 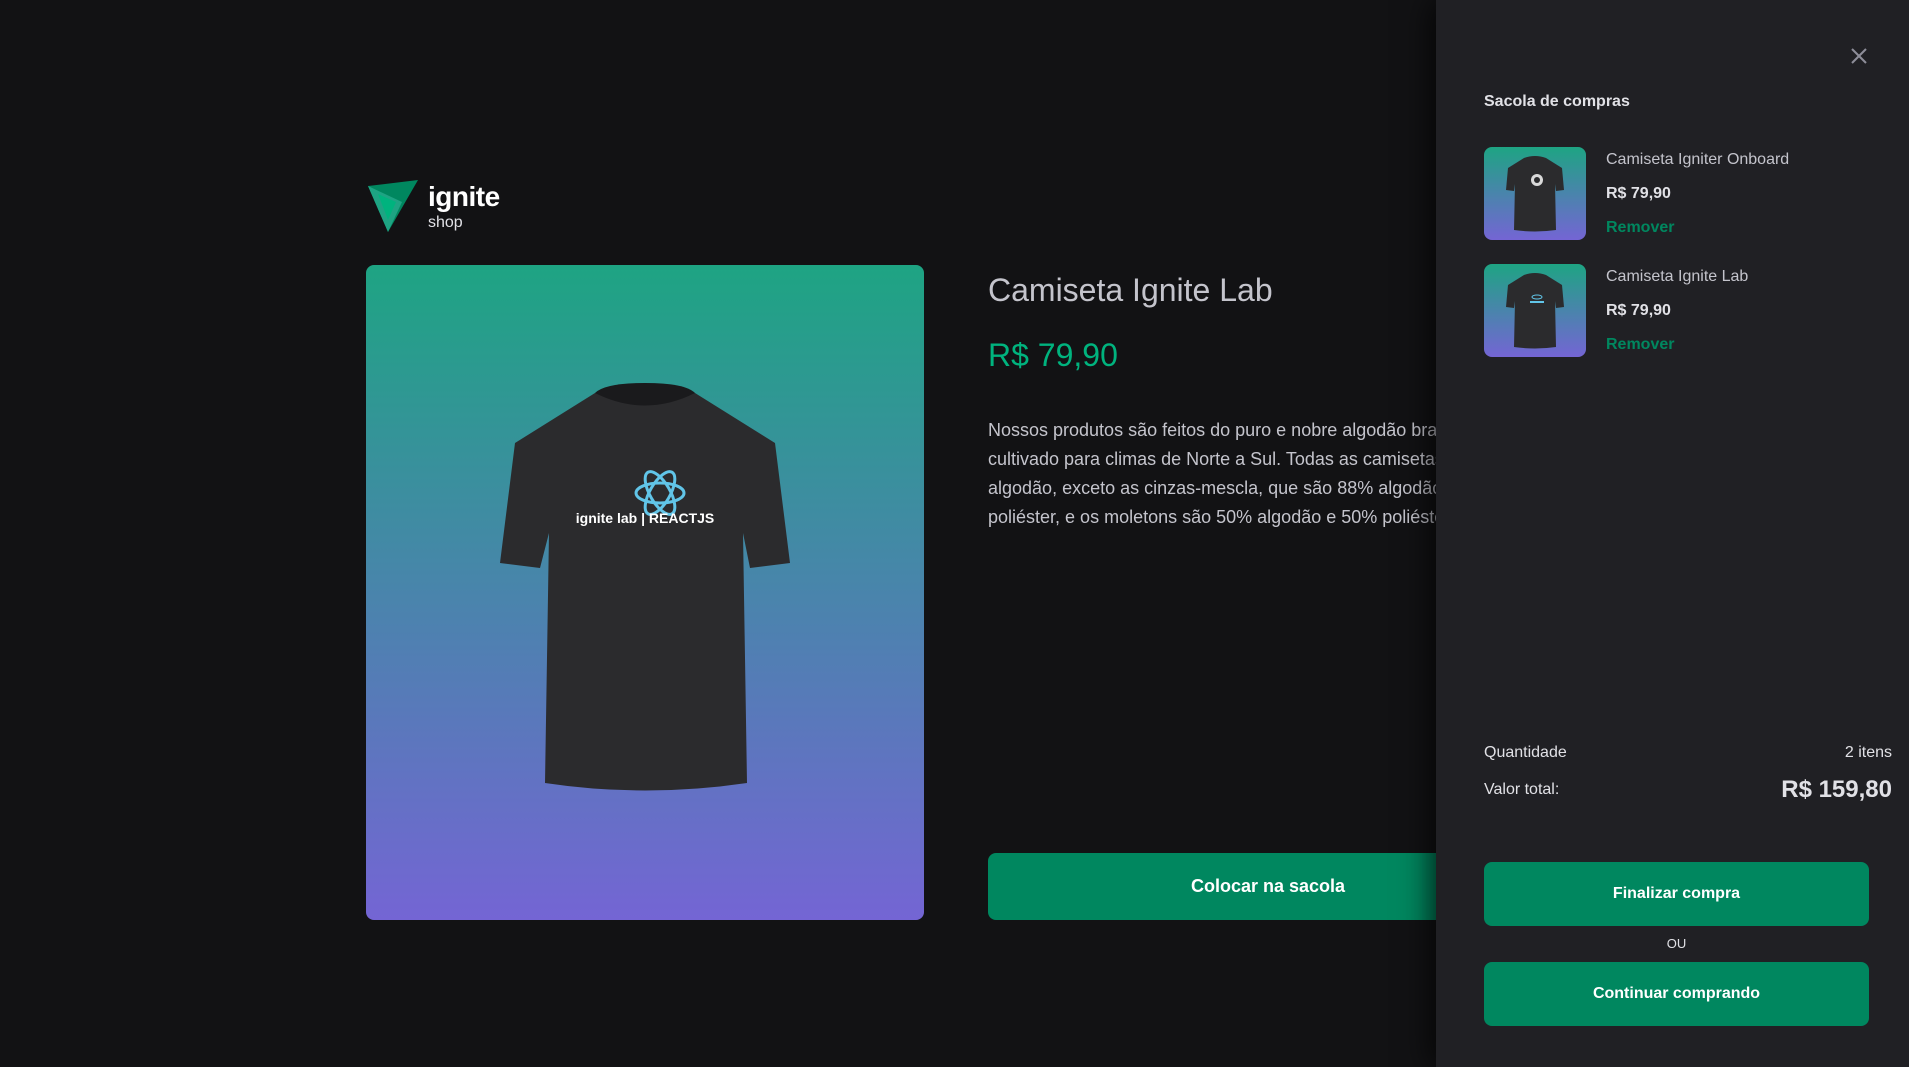 I want to click on product-title: Camiseta Ignite Lab, so click(x=1130, y=290).